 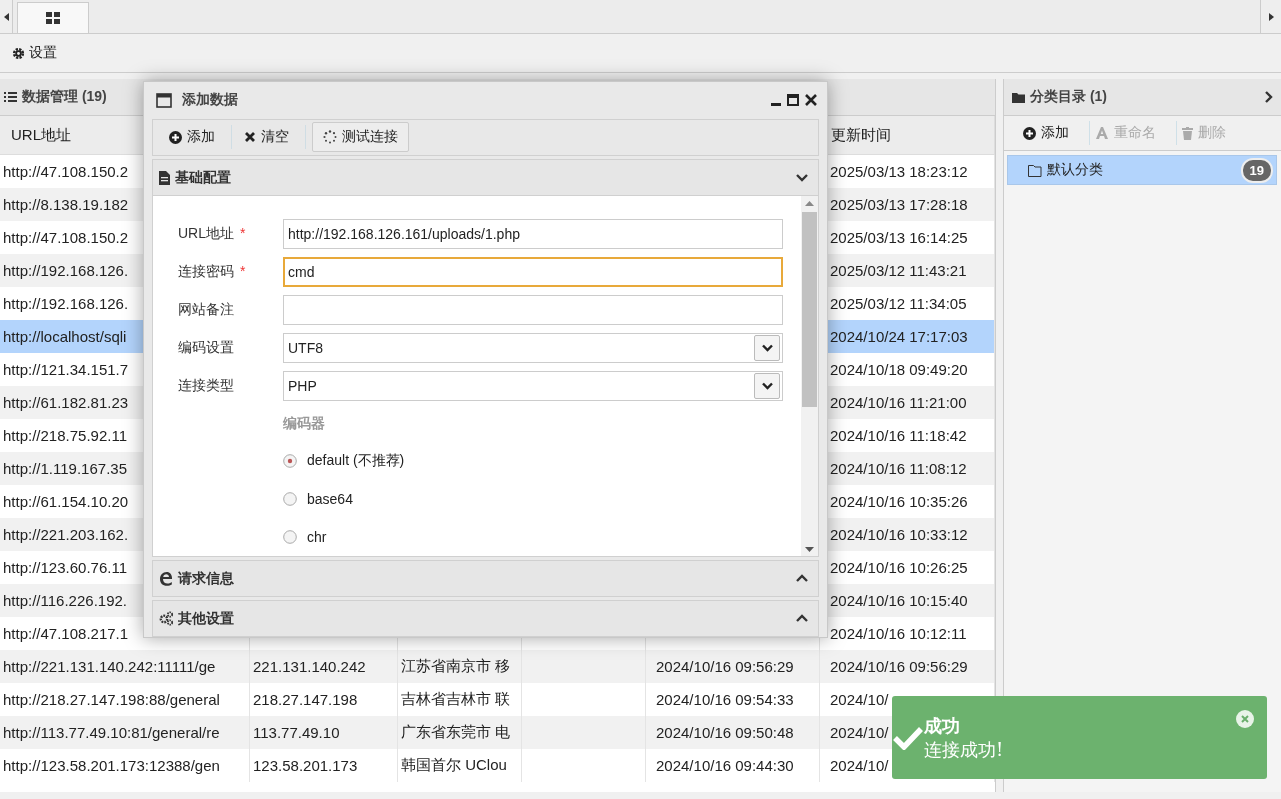 I want to click on input-field: cmd, so click(x=533, y=272).